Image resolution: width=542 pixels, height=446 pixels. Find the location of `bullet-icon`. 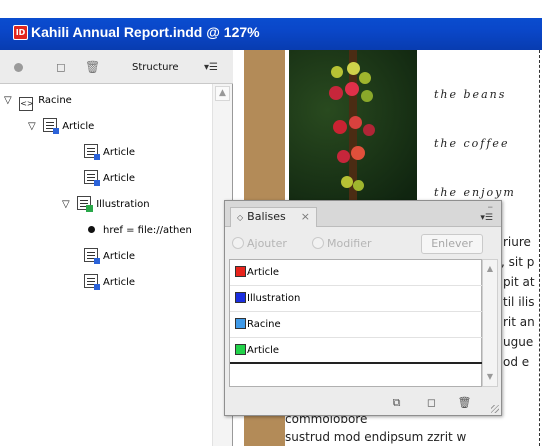

bullet-icon is located at coordinates (91, 229).